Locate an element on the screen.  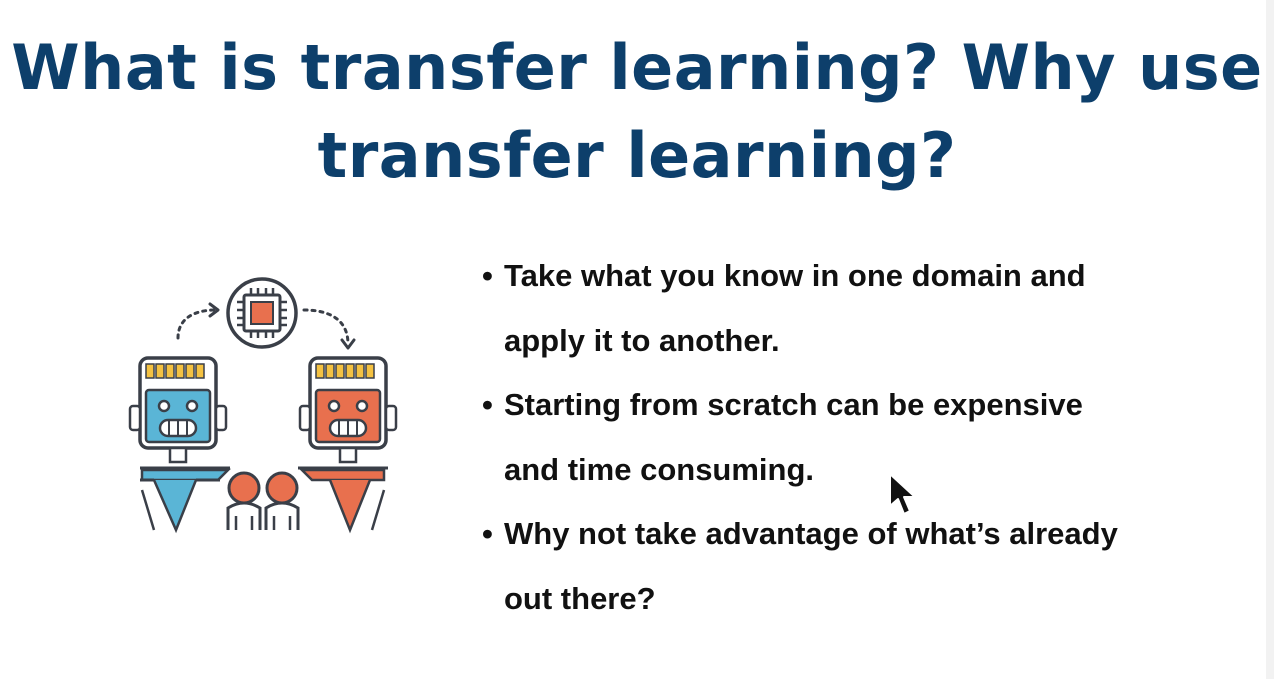
transfer-learning-illustration is located at coordinates (265, 408).